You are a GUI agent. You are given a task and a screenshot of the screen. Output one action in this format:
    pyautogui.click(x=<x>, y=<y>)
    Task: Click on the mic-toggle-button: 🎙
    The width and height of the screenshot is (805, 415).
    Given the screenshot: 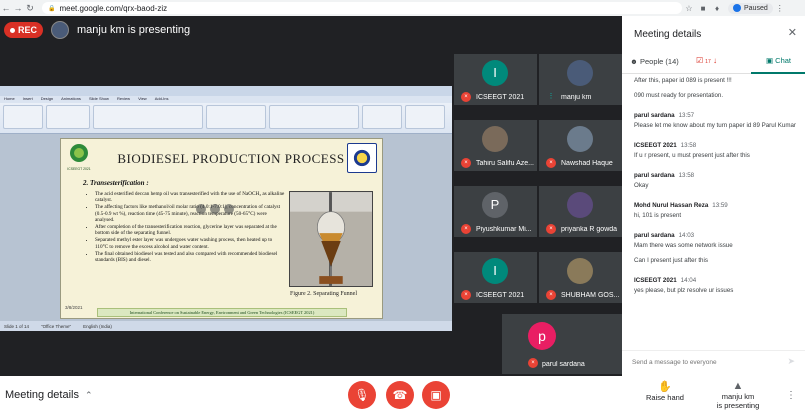 What is the action you would take?
    pyautogui.click(x=362, y=395)
    